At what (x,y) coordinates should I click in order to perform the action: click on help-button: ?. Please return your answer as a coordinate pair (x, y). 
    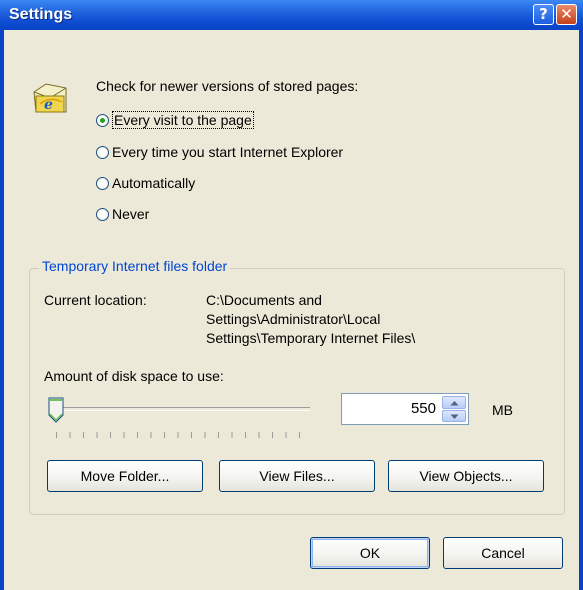
    Looking at the image, I should click on (543, 14).